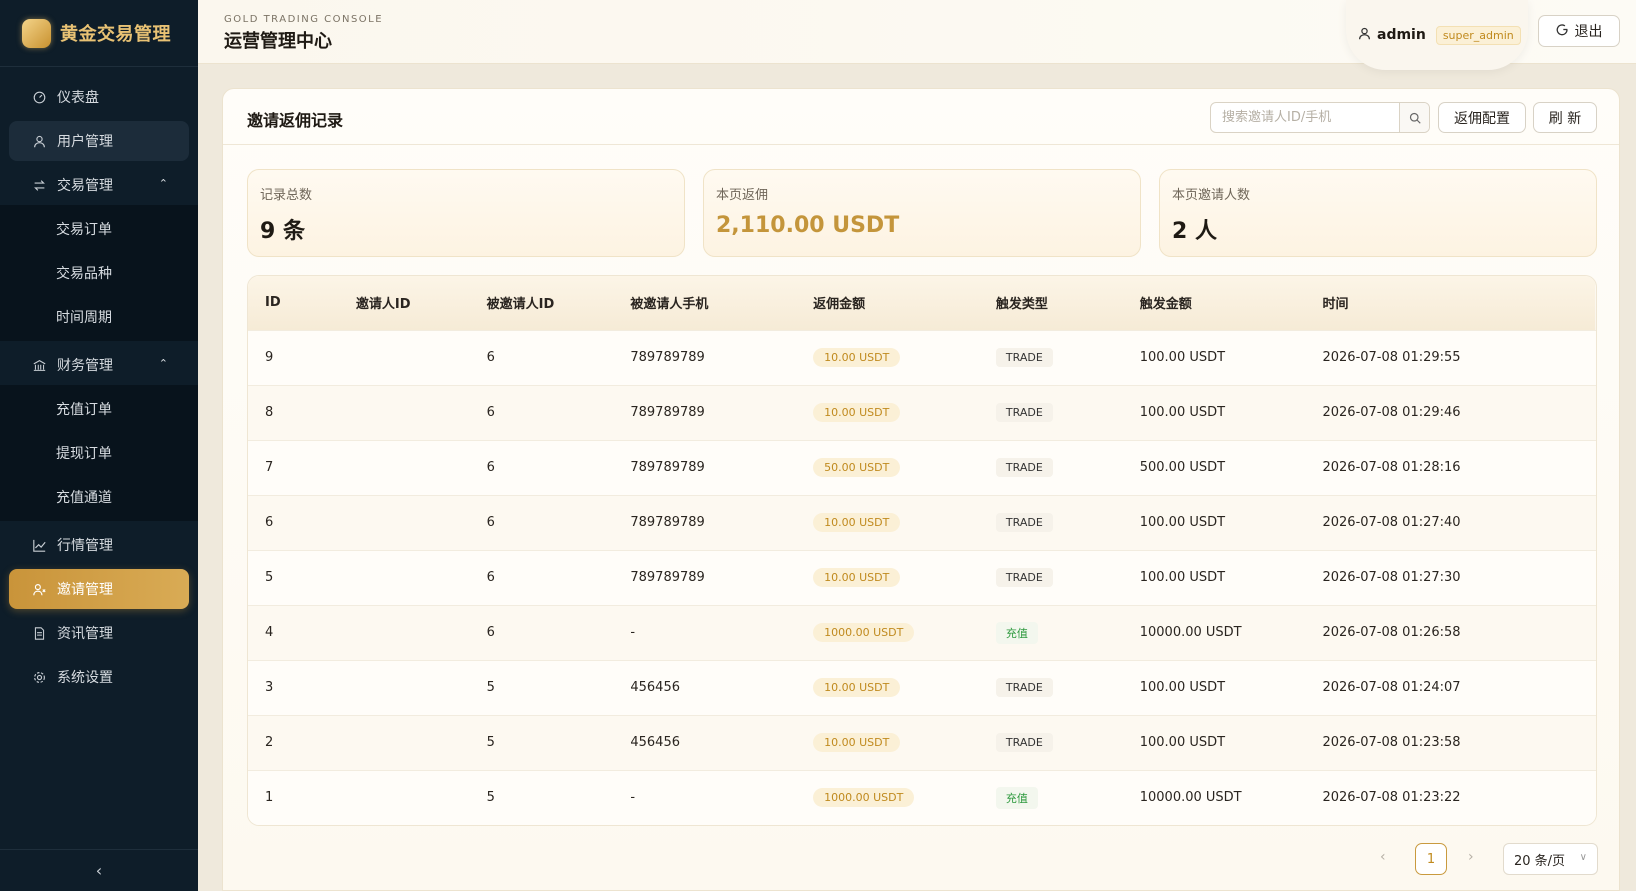 This screenshot has height=891, width=1636. I want to click on column-header: 邀请人ID, so click(383, 305).